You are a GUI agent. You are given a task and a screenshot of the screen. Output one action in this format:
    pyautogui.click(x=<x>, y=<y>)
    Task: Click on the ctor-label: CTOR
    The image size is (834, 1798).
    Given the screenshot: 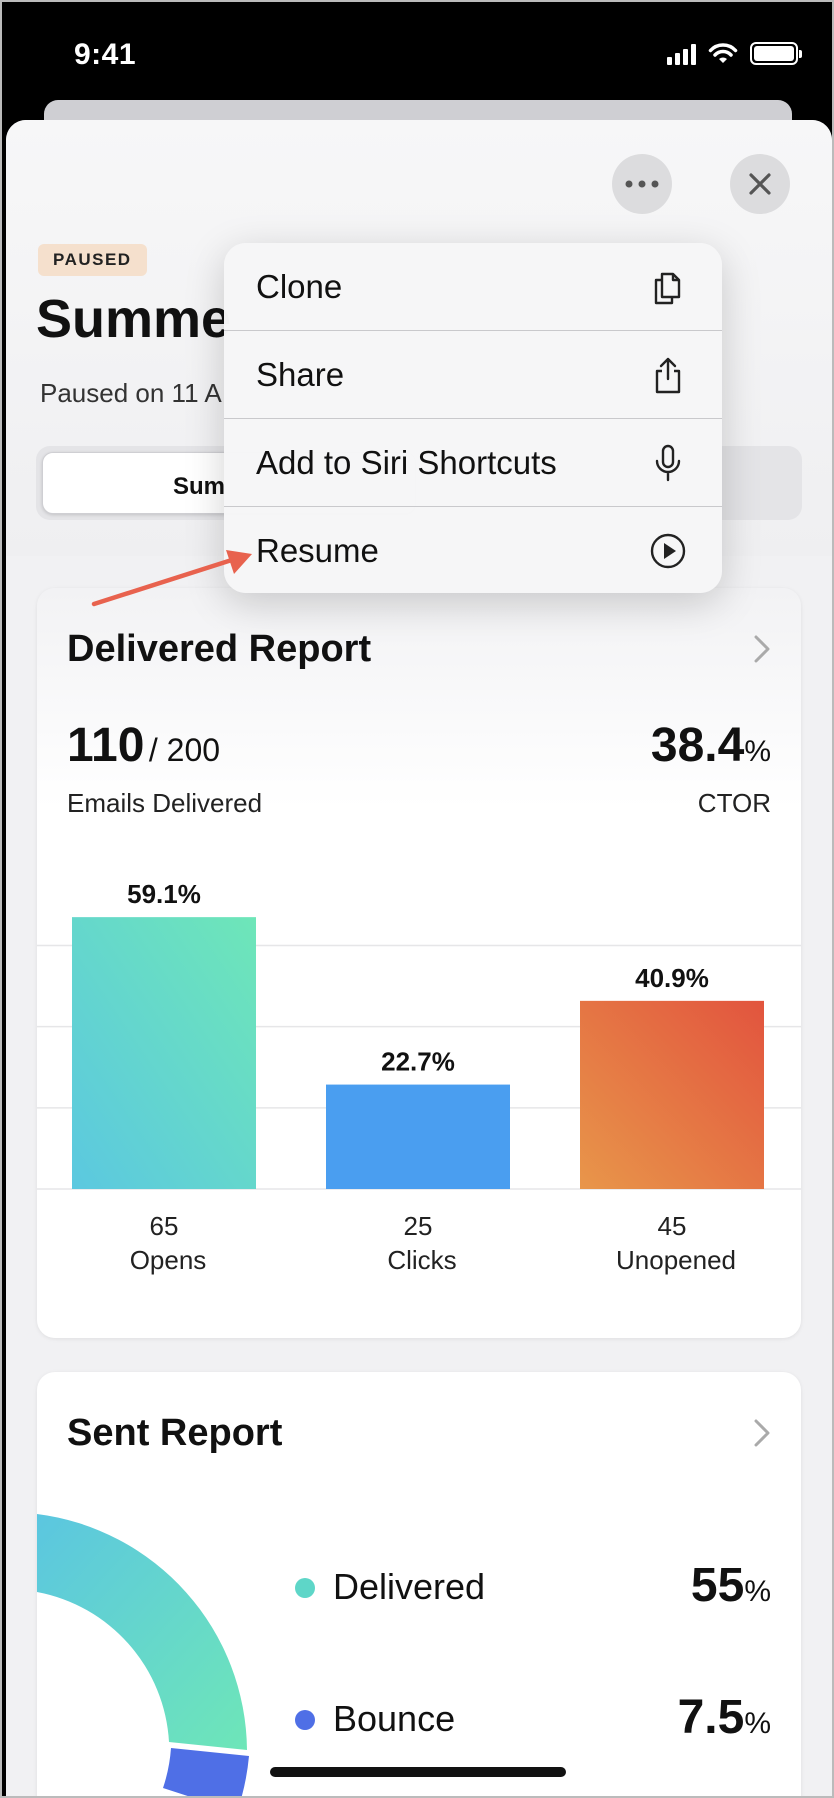 What is the action you would take?
    pyautogui.click(x=734, y=803)
    